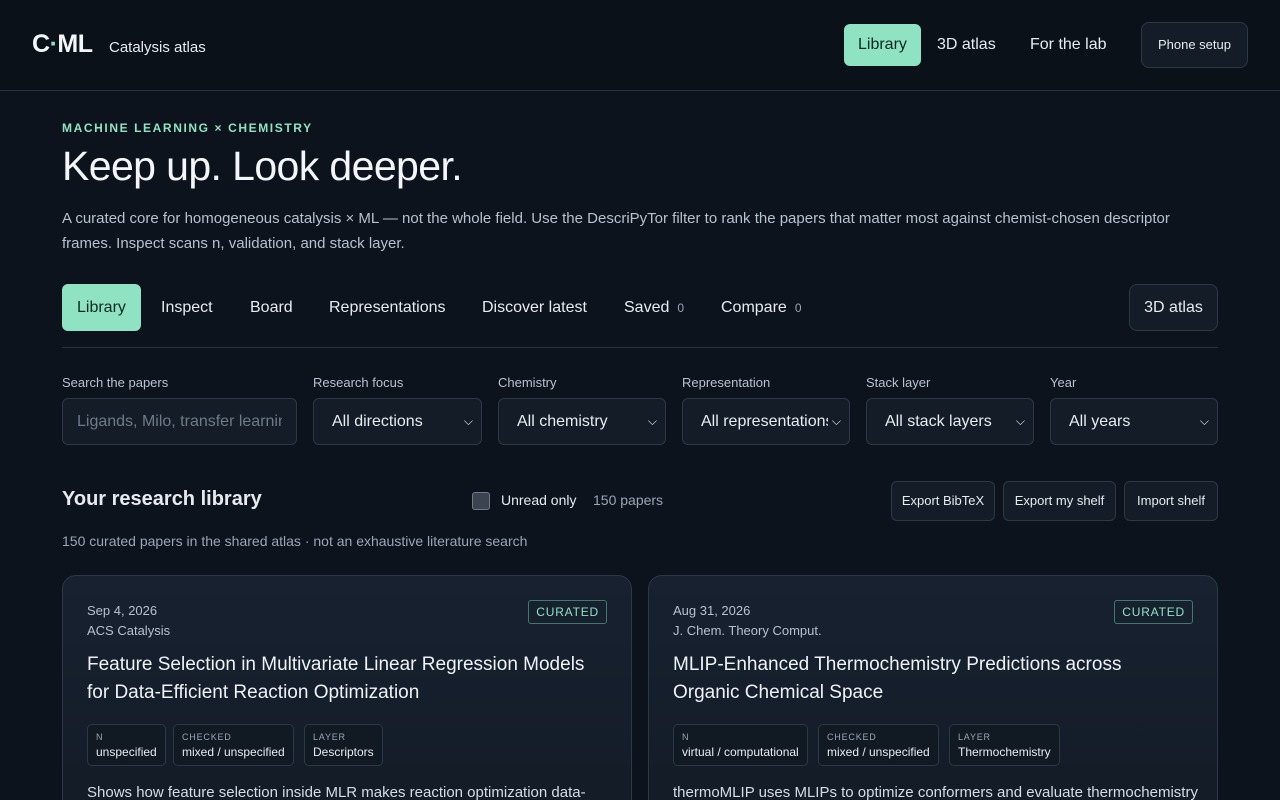 The height and width of the screenshot is (800, 1280). I want to click on representation-label: Representation, so click(726, 382).